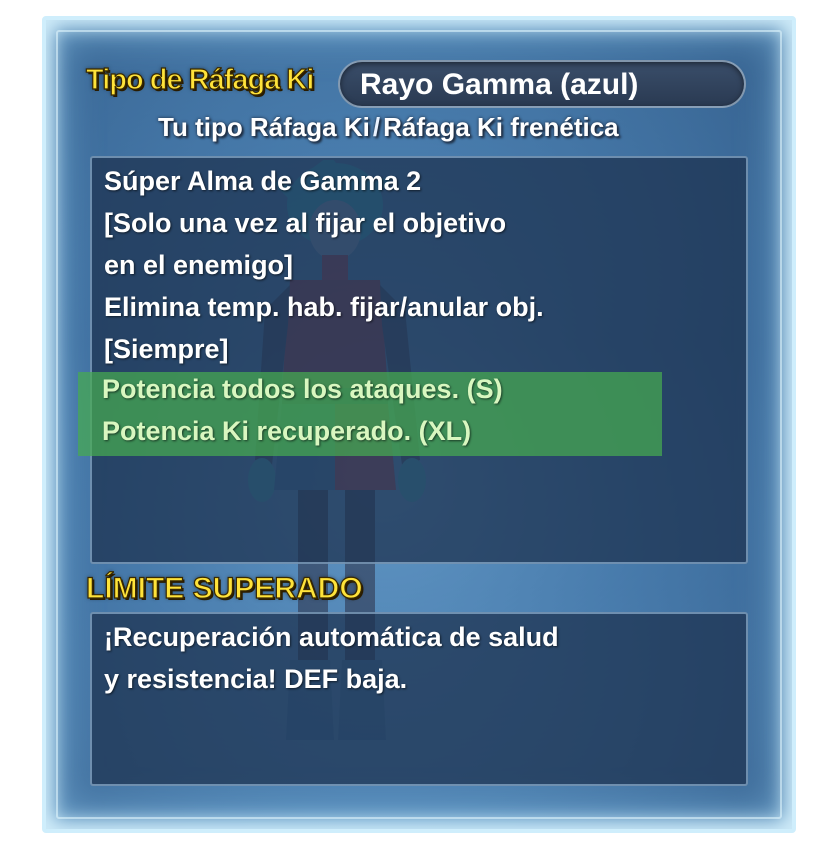  I want to click on ki-blast-type-value: Rayo Gamma (azul), so click(499, 84).